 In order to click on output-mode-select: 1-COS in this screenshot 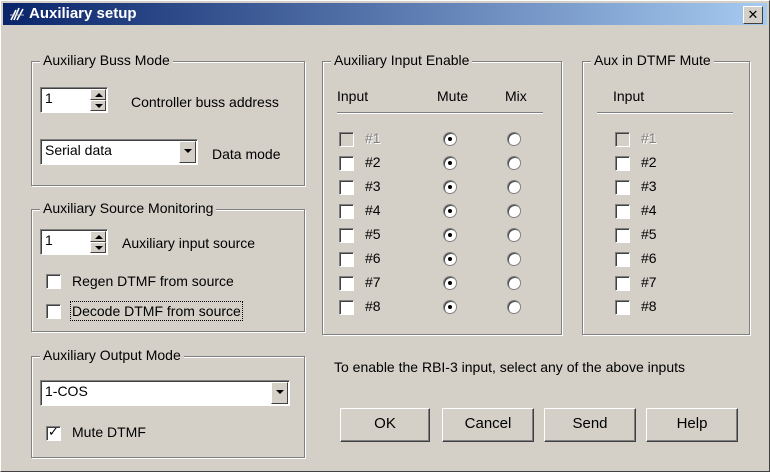, I will do `click(165, 393)`.